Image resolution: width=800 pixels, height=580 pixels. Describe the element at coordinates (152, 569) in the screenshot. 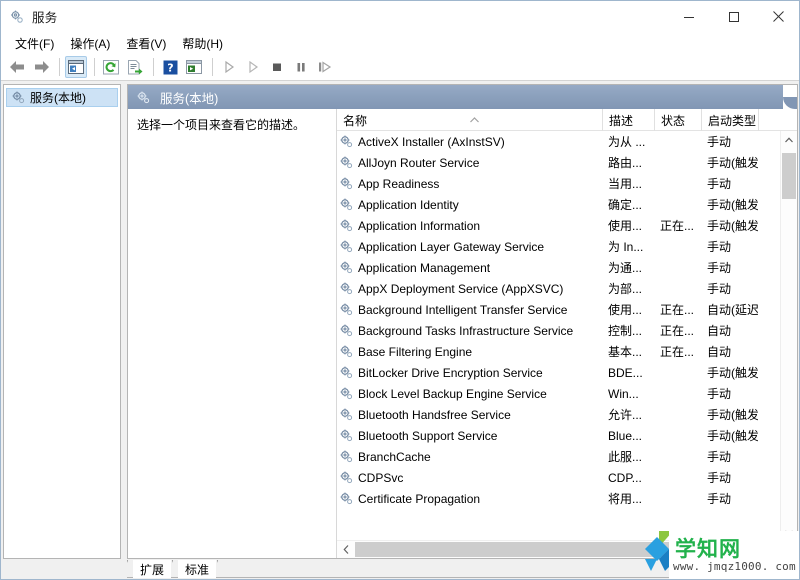

I see `tab-extended: 扩展` at that location.